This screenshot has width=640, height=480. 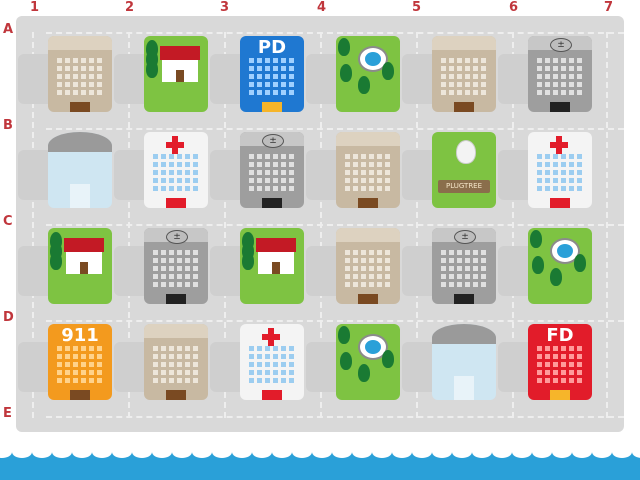 I want to click on power-icon: ±, so click(x=273, y=141).